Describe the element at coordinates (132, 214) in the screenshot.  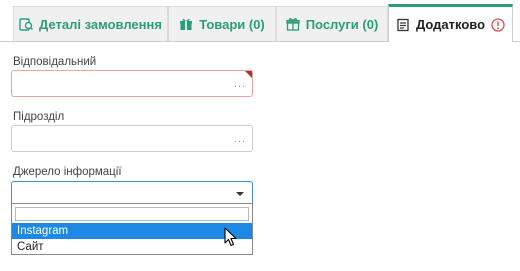
I see `dropdown-search-input` at that location.